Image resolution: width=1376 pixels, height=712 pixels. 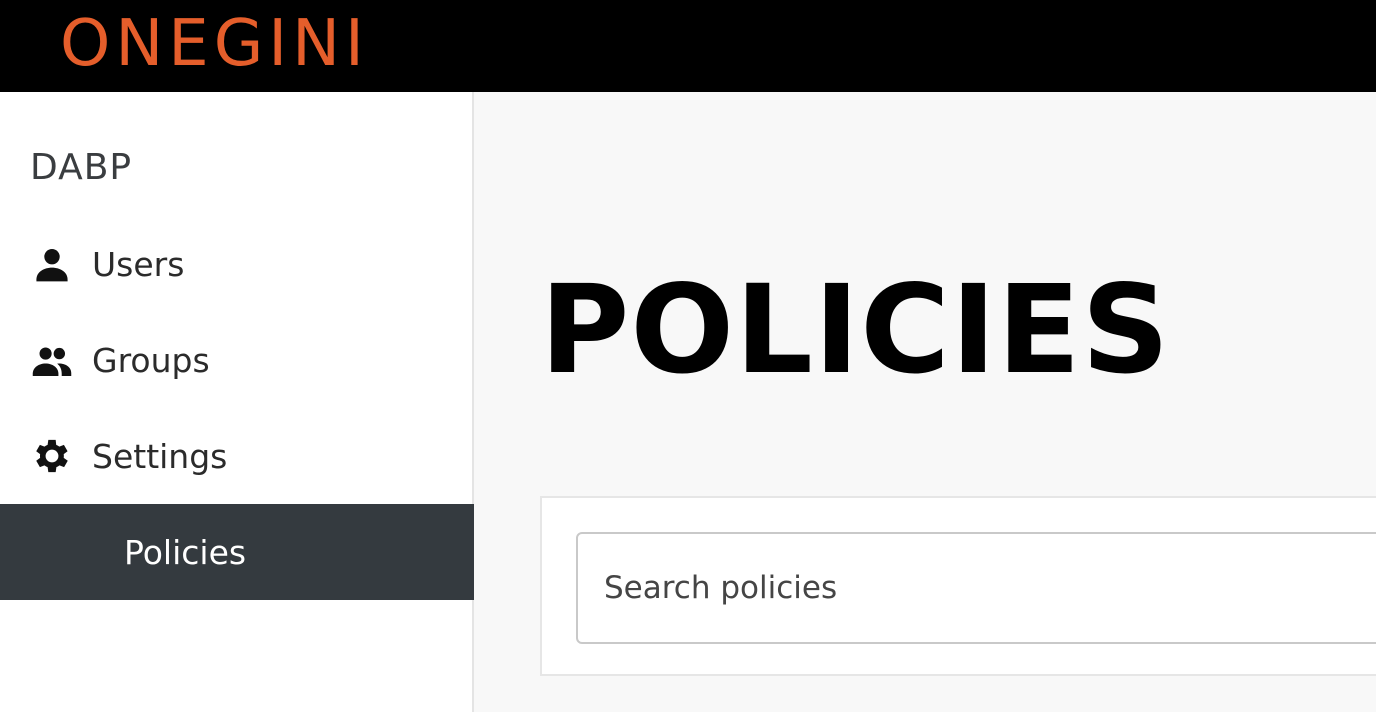 I want to click on sidebar-item-users: Users, so click(x=237, y=264).